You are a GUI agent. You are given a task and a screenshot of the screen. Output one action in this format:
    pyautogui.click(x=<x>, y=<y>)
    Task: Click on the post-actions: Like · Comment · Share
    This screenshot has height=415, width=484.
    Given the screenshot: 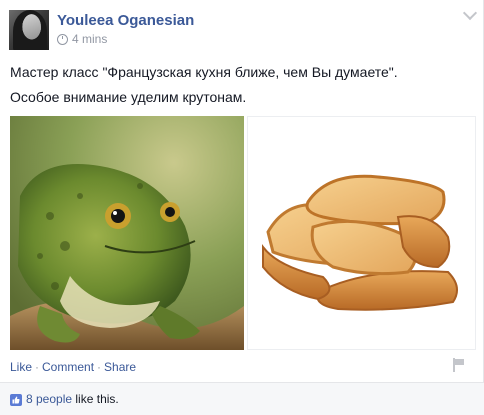 What is the action you would take?
    pyautogui.click(x=73, y=367)
    